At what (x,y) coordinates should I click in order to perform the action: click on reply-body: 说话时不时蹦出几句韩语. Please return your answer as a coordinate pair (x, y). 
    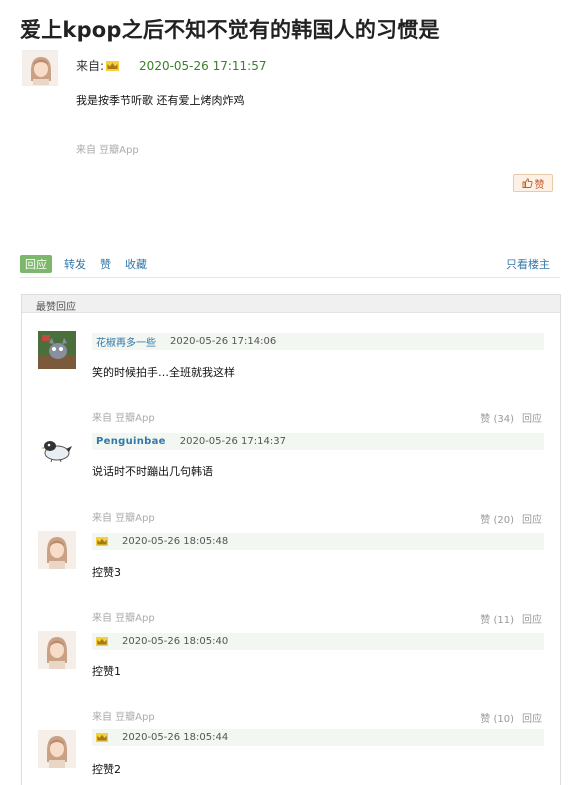
    Looking at the image, I should click on (152, 471).